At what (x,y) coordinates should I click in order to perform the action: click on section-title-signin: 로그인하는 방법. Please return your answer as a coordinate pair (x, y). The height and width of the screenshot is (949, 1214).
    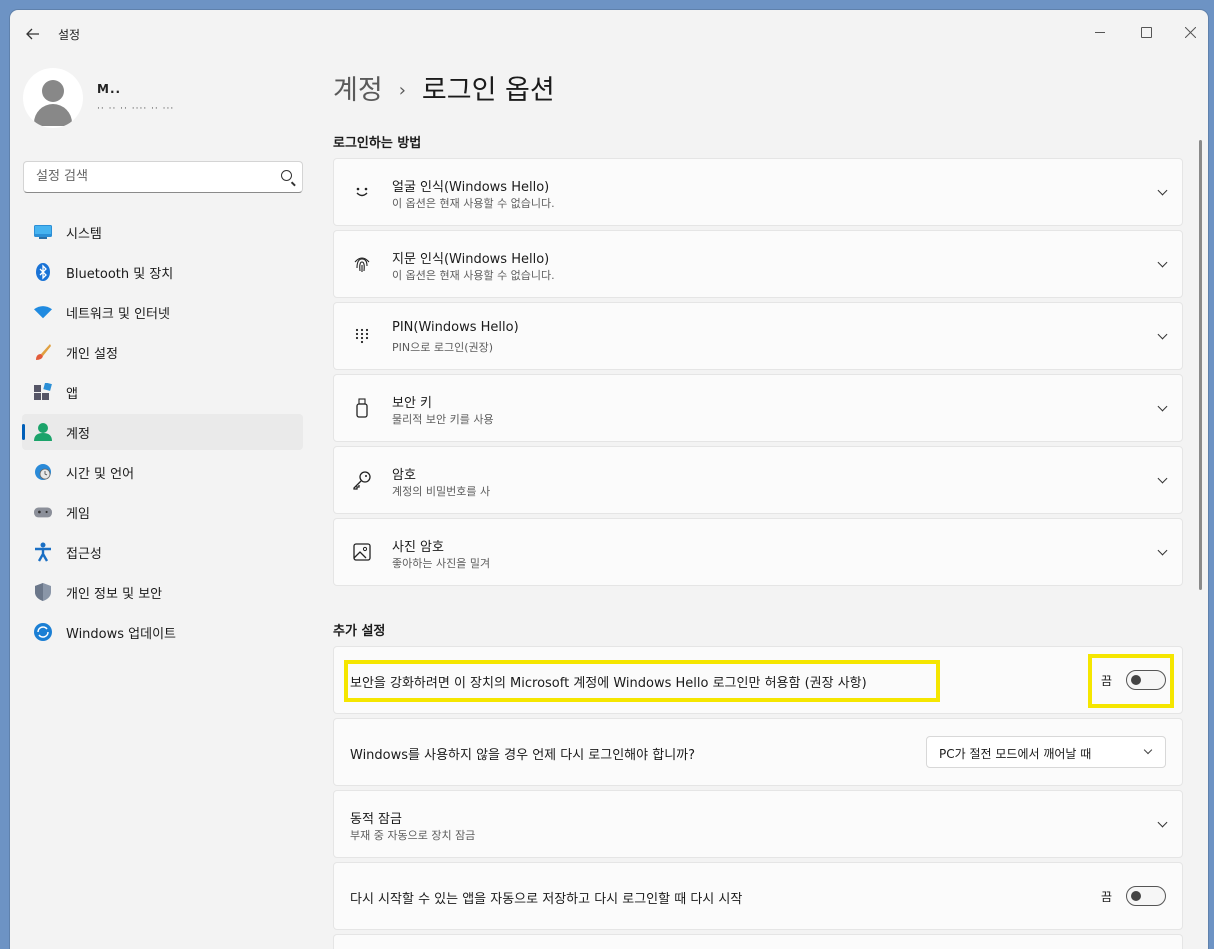
    Looking at the image, I should click on (377, 143).